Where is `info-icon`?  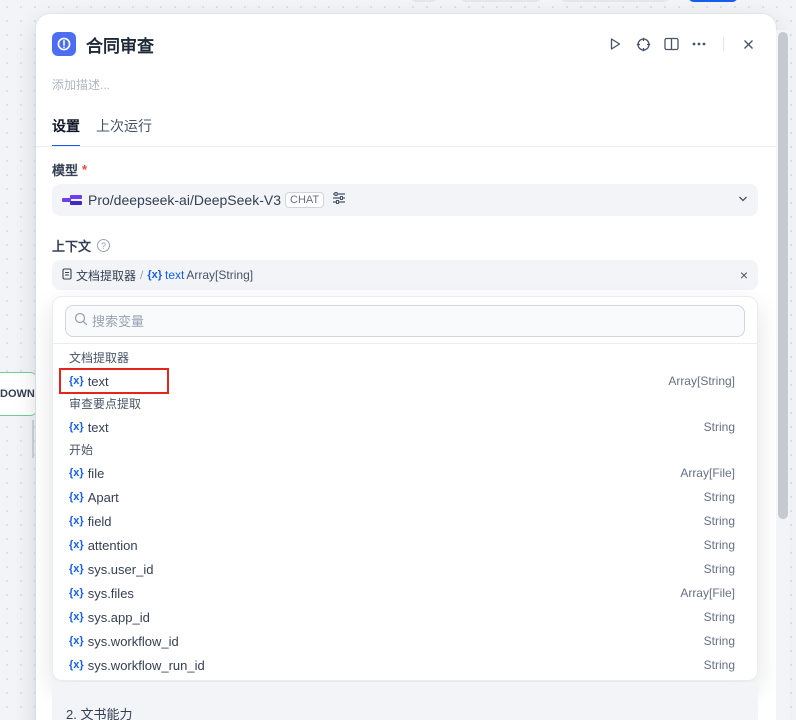
info-icon is located at coordinates (64, 44).